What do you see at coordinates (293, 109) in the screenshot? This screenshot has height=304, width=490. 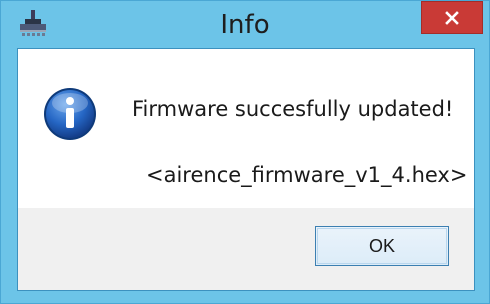 I see `message-text: Firmware succesfully updated!` at bounding box center [293, 109].